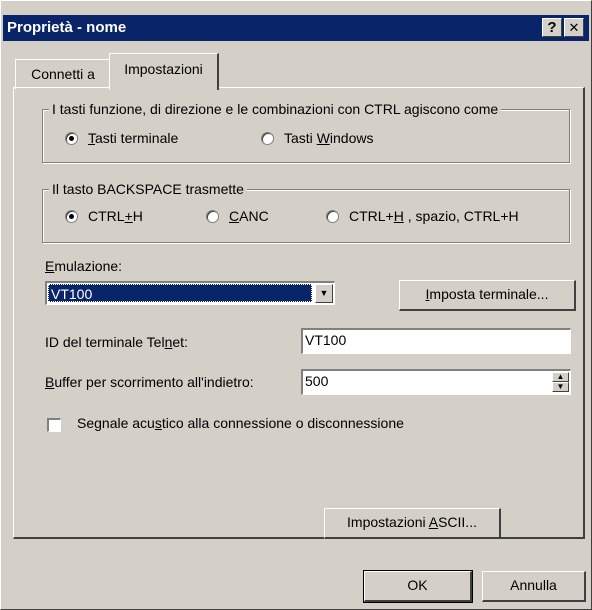  I want to click on close-icon: ✕, so click(574, 27).